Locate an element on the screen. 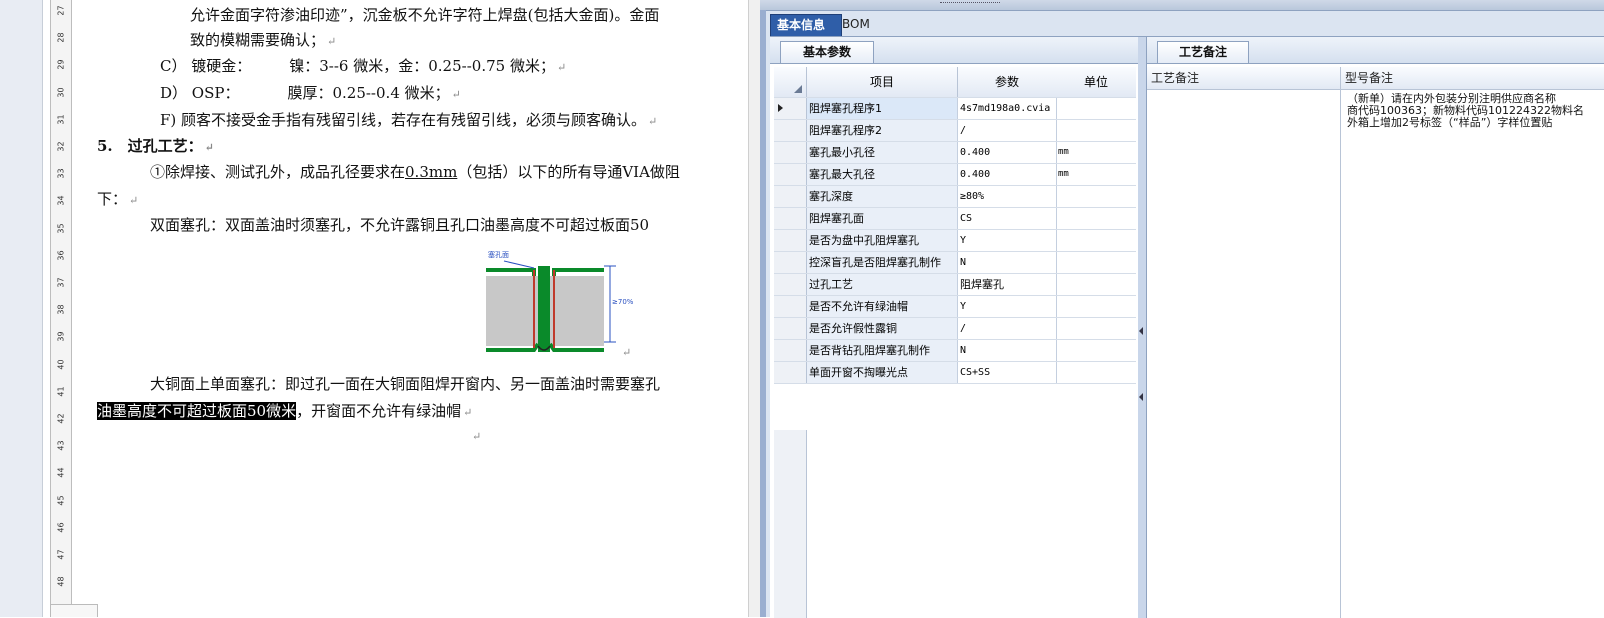 This screenshot has width=1604, height=618. grid-row: 是否不允许有绿油帽 Y is located at coordinates (955, 307).